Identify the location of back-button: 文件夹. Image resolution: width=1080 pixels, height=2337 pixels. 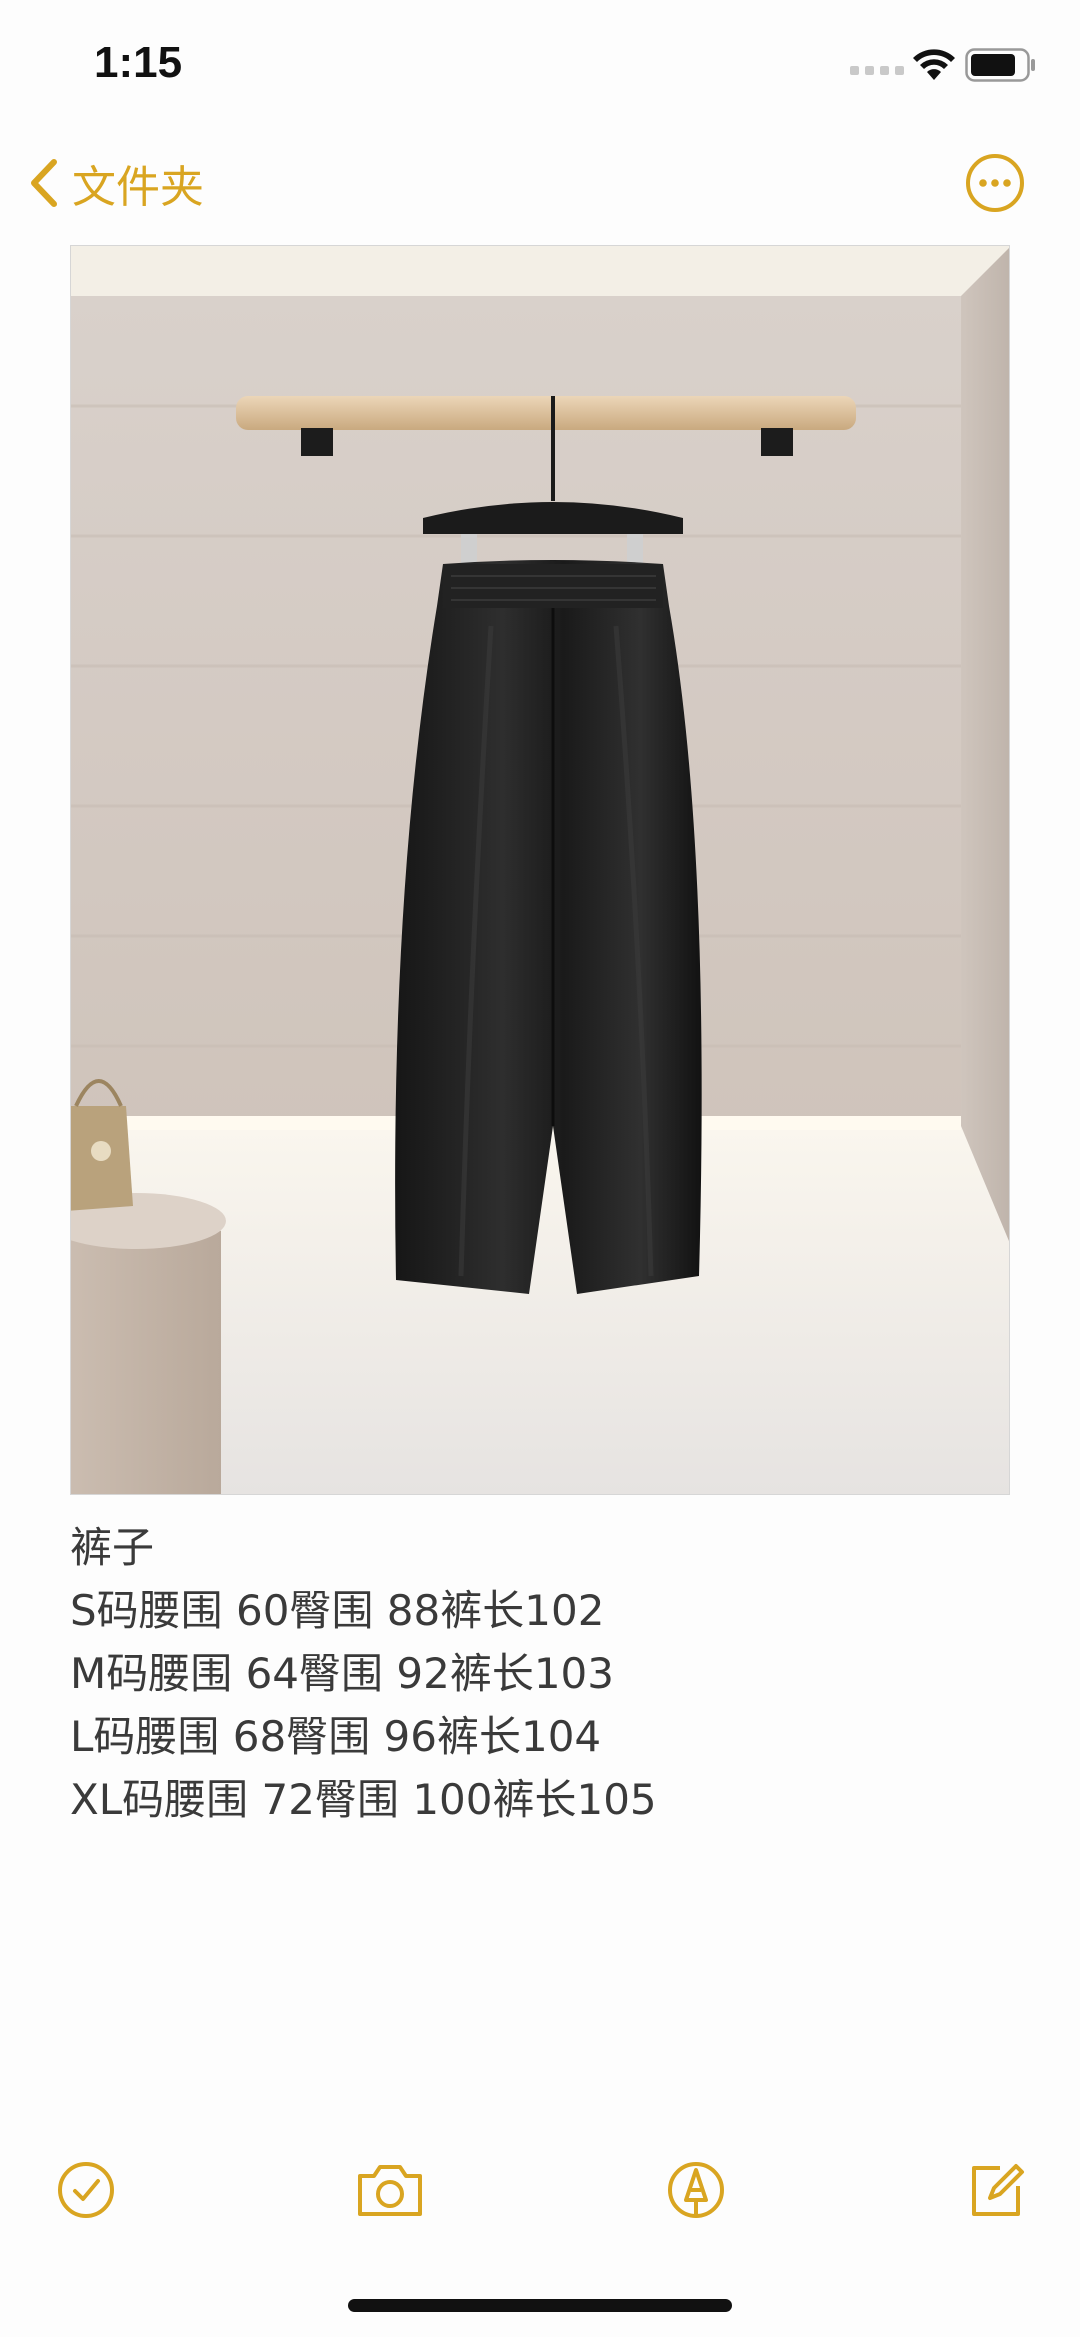
(116, 183).